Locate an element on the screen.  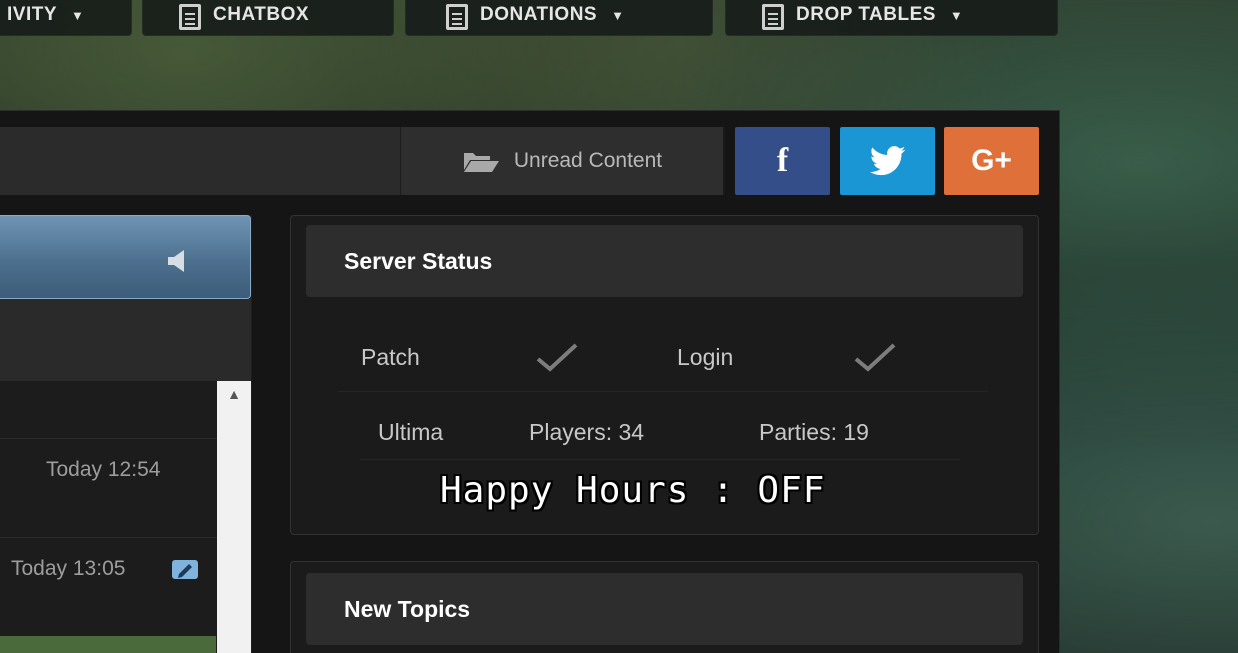
pencil-icon is located at coordinates (185, 571).